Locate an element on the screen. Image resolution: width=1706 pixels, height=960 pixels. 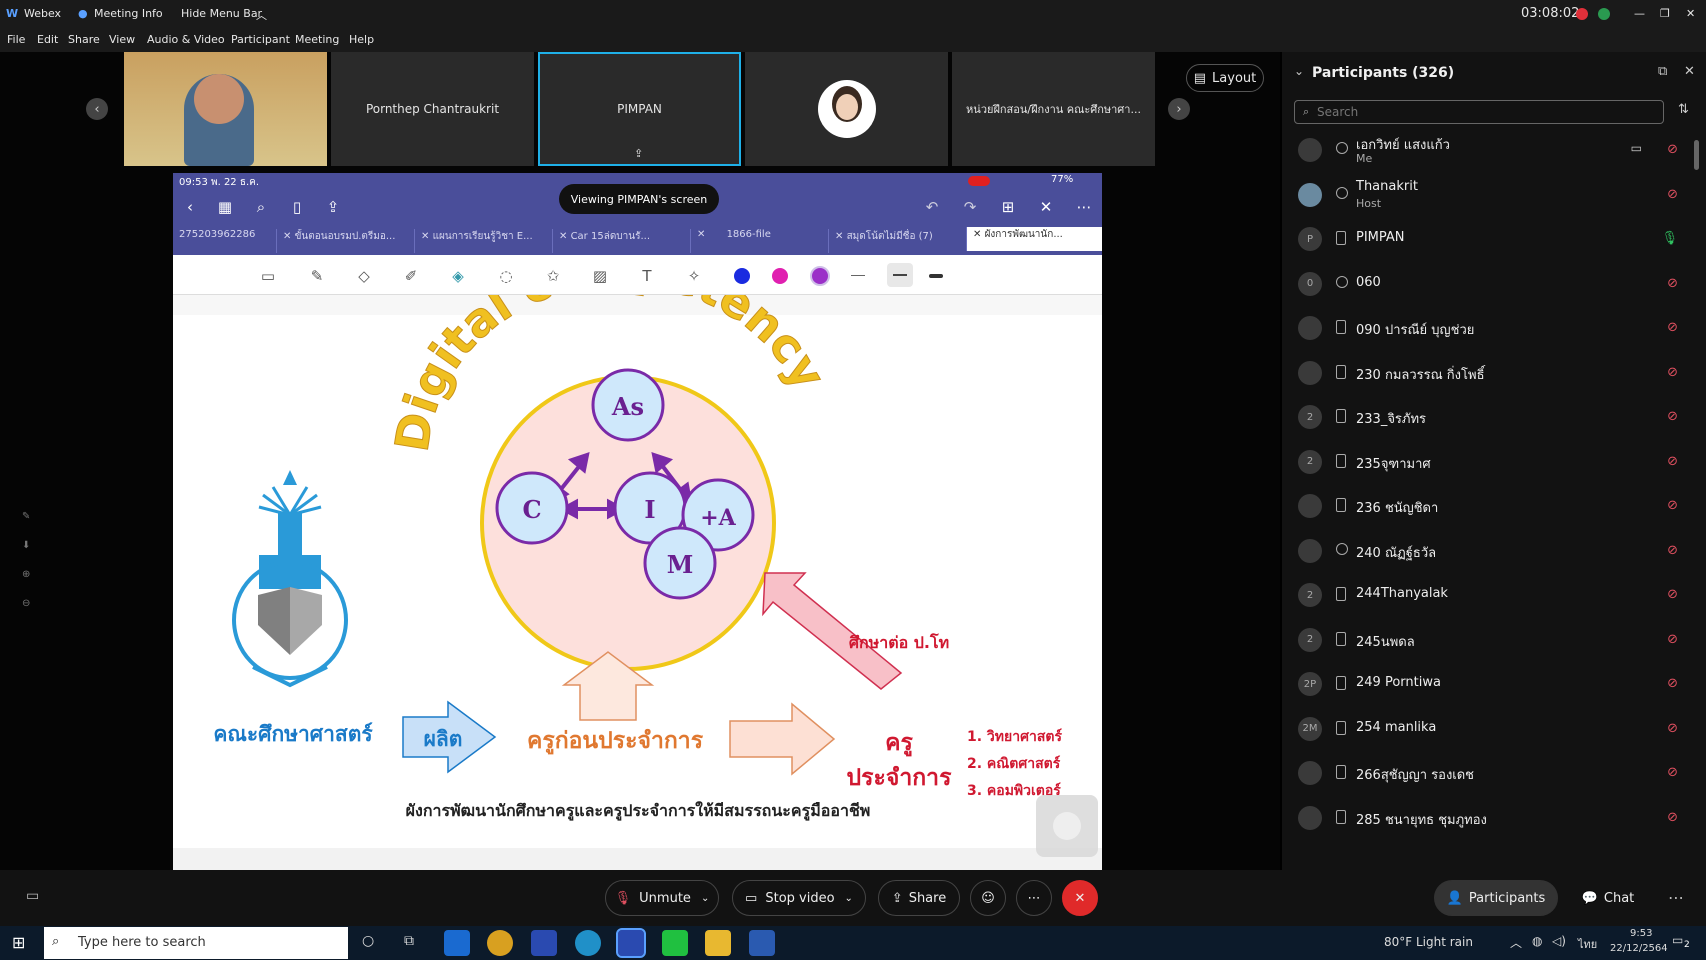
highlighter-icon: ✐ is located at coordinates (411, 276).